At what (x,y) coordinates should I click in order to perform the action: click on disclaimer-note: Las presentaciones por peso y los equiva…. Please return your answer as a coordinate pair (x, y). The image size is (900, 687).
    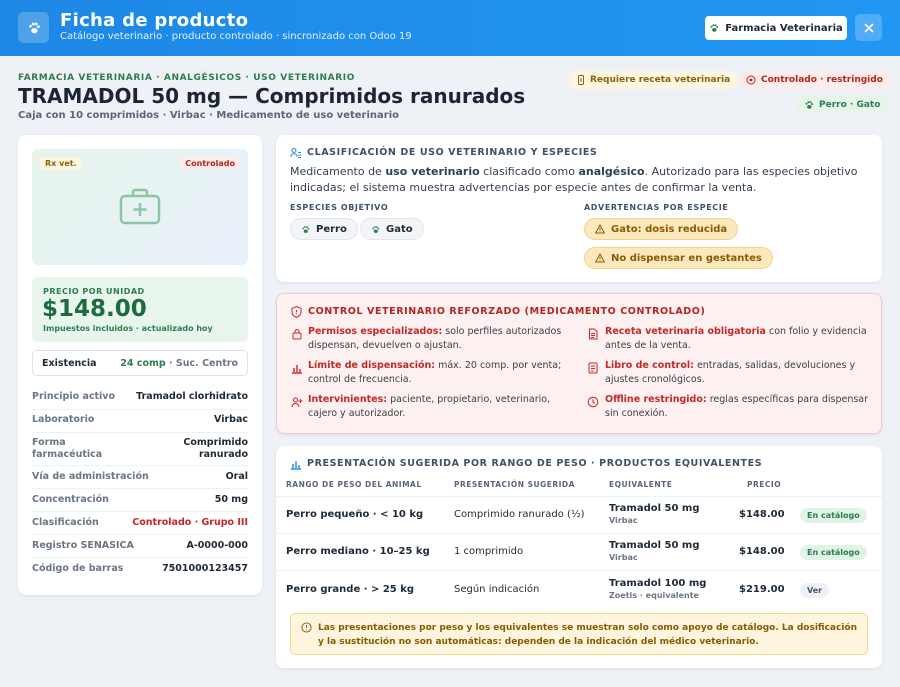
    Looking at the image, I should click on (579, 634).